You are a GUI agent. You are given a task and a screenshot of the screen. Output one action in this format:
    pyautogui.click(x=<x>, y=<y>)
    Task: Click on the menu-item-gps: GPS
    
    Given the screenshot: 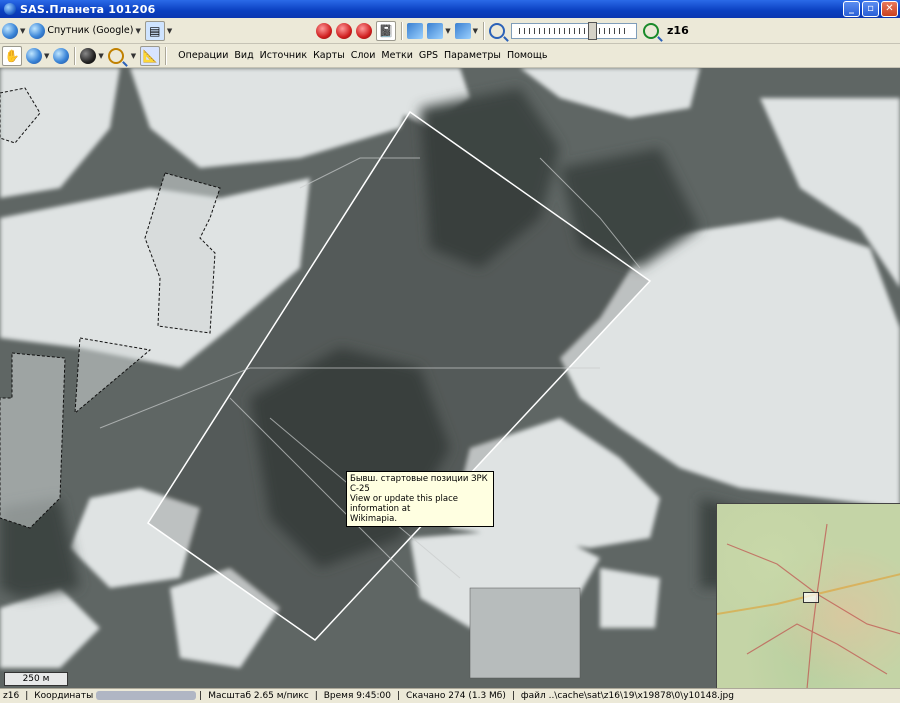 What is the action you would take?
    pyautogui.click(x=428, y=55)
    